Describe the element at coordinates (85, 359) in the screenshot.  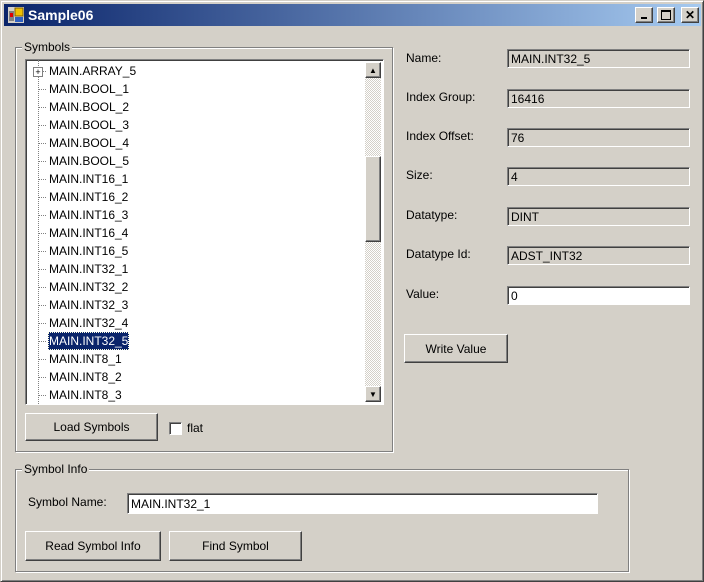
I see `tree-item-label: MAIN.INT8_1` at that location.